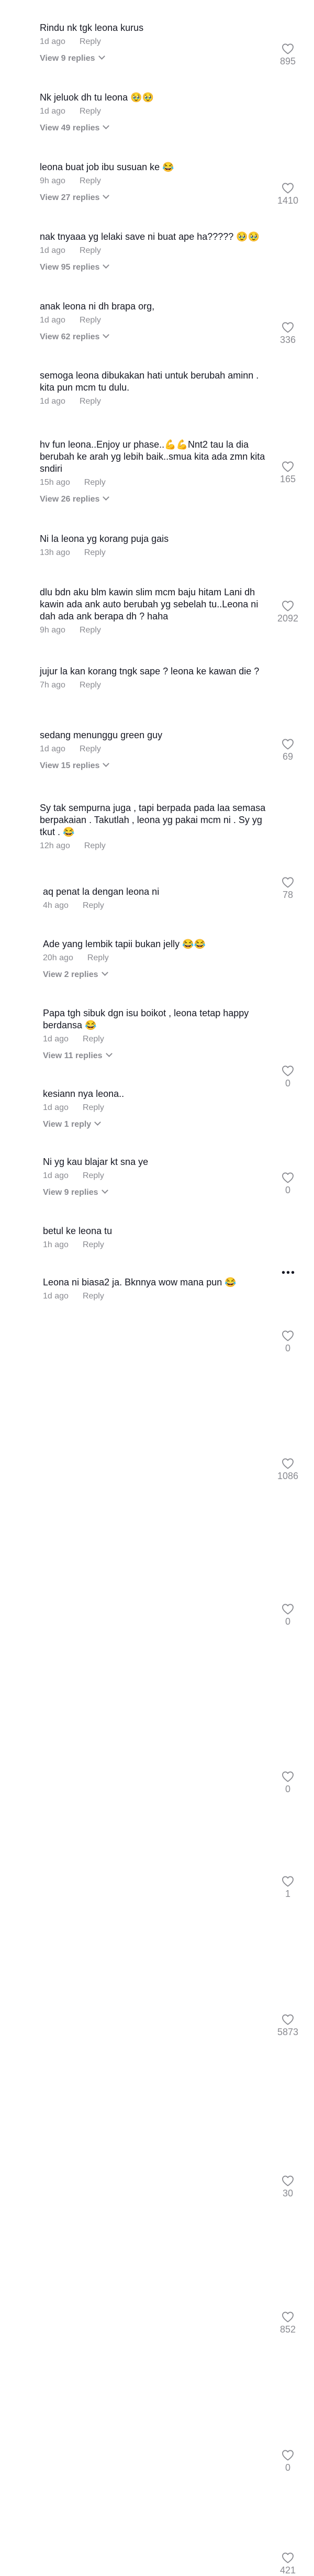 The height and width of the screenshot is (2576, 314). What do you see at coordinates (155, 336) in the screenshot?
I see `view-replies-button: View 62 replies` at bounding box center [155, 336].